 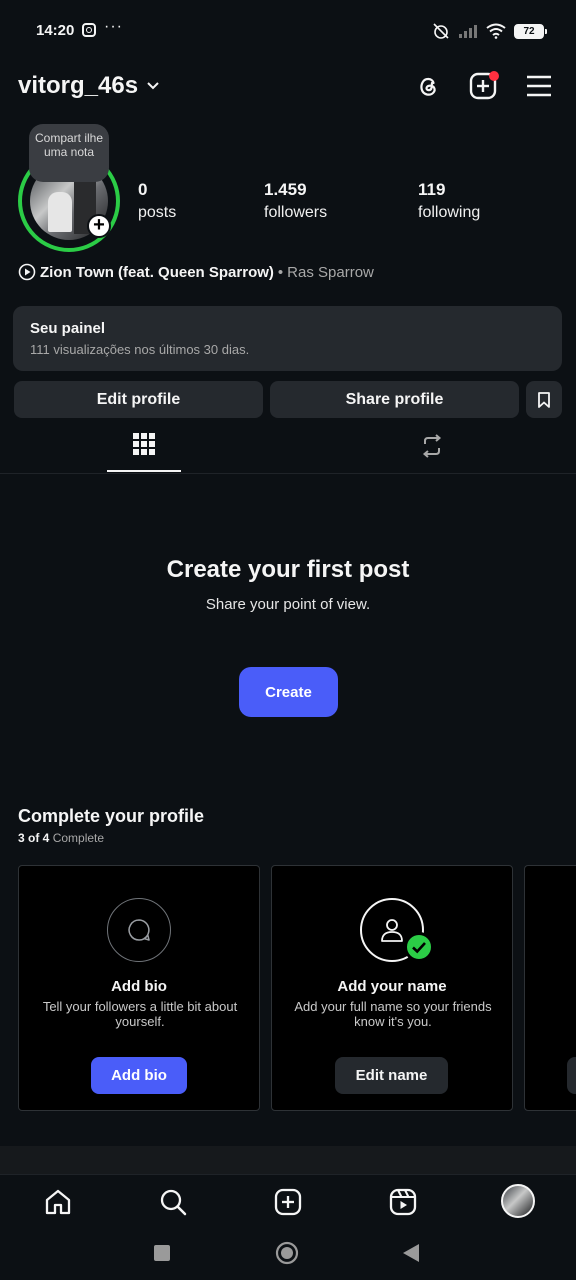 What do you see at coordinates (144, 471) in the screenshot?
I see `active-tab-indicator` at bounding box center [144, 471].